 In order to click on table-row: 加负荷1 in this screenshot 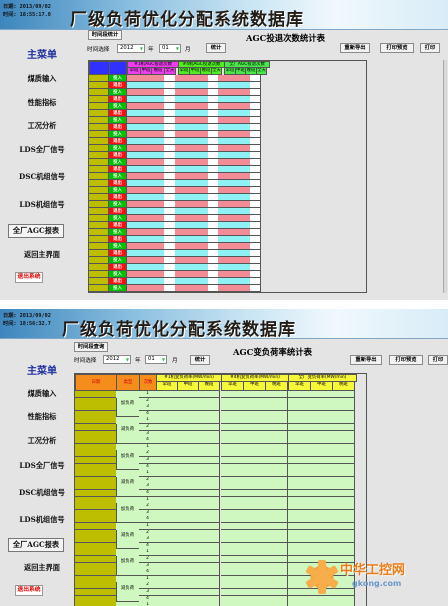, I will do `click(220, 604)`.